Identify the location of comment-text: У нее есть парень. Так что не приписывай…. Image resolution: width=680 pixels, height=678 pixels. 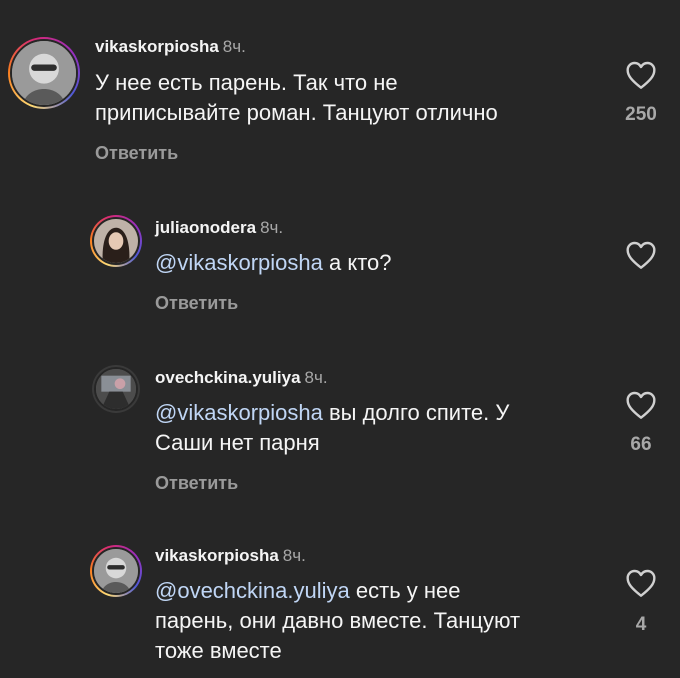
(355, 98).